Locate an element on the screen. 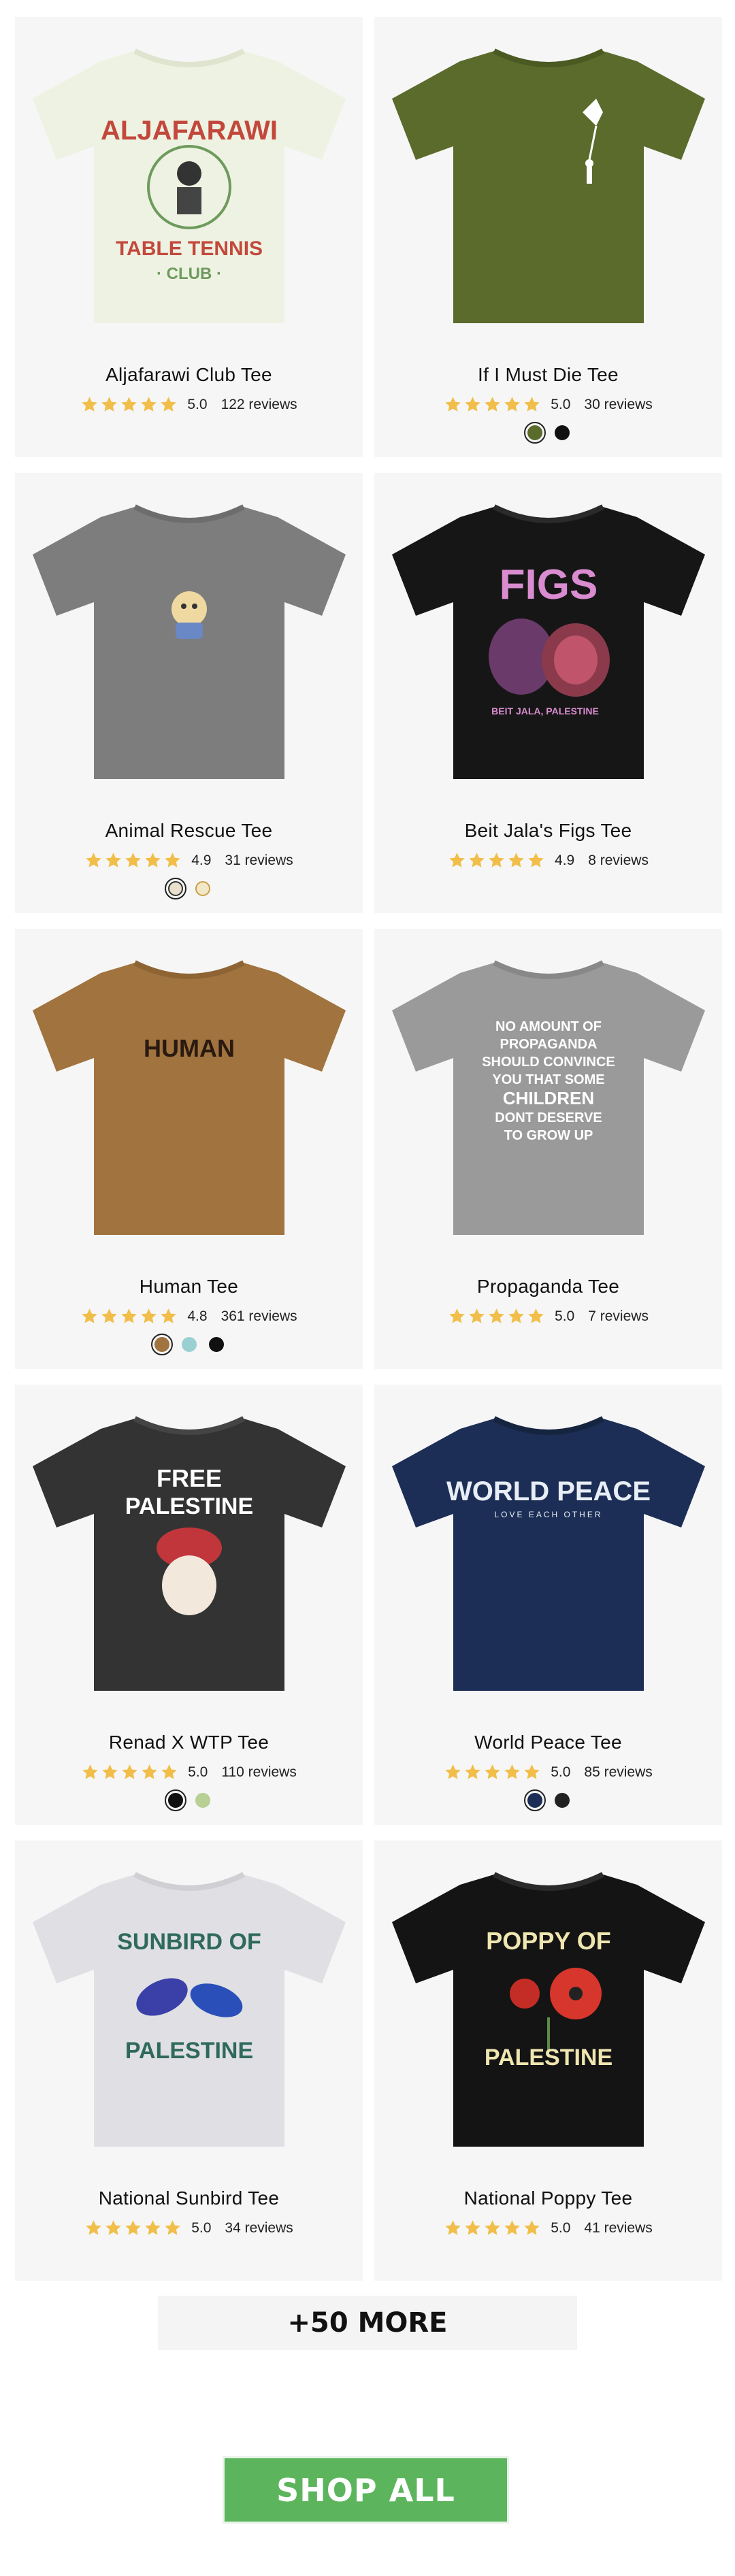 This screenshot has width=735, height=2576. review-count: 31 reviews is located at coordinates (259, 860).